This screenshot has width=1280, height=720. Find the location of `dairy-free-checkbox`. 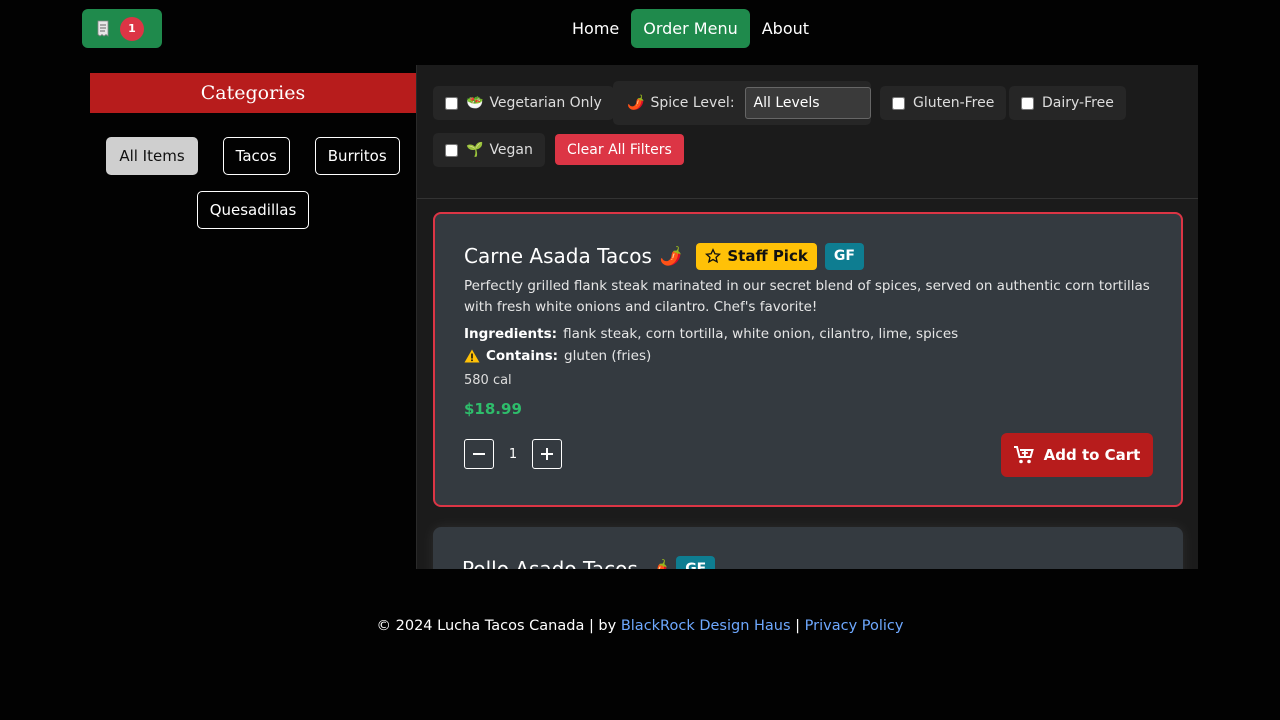

dairy-free-checkbox is located at coordinates (1027, 103).